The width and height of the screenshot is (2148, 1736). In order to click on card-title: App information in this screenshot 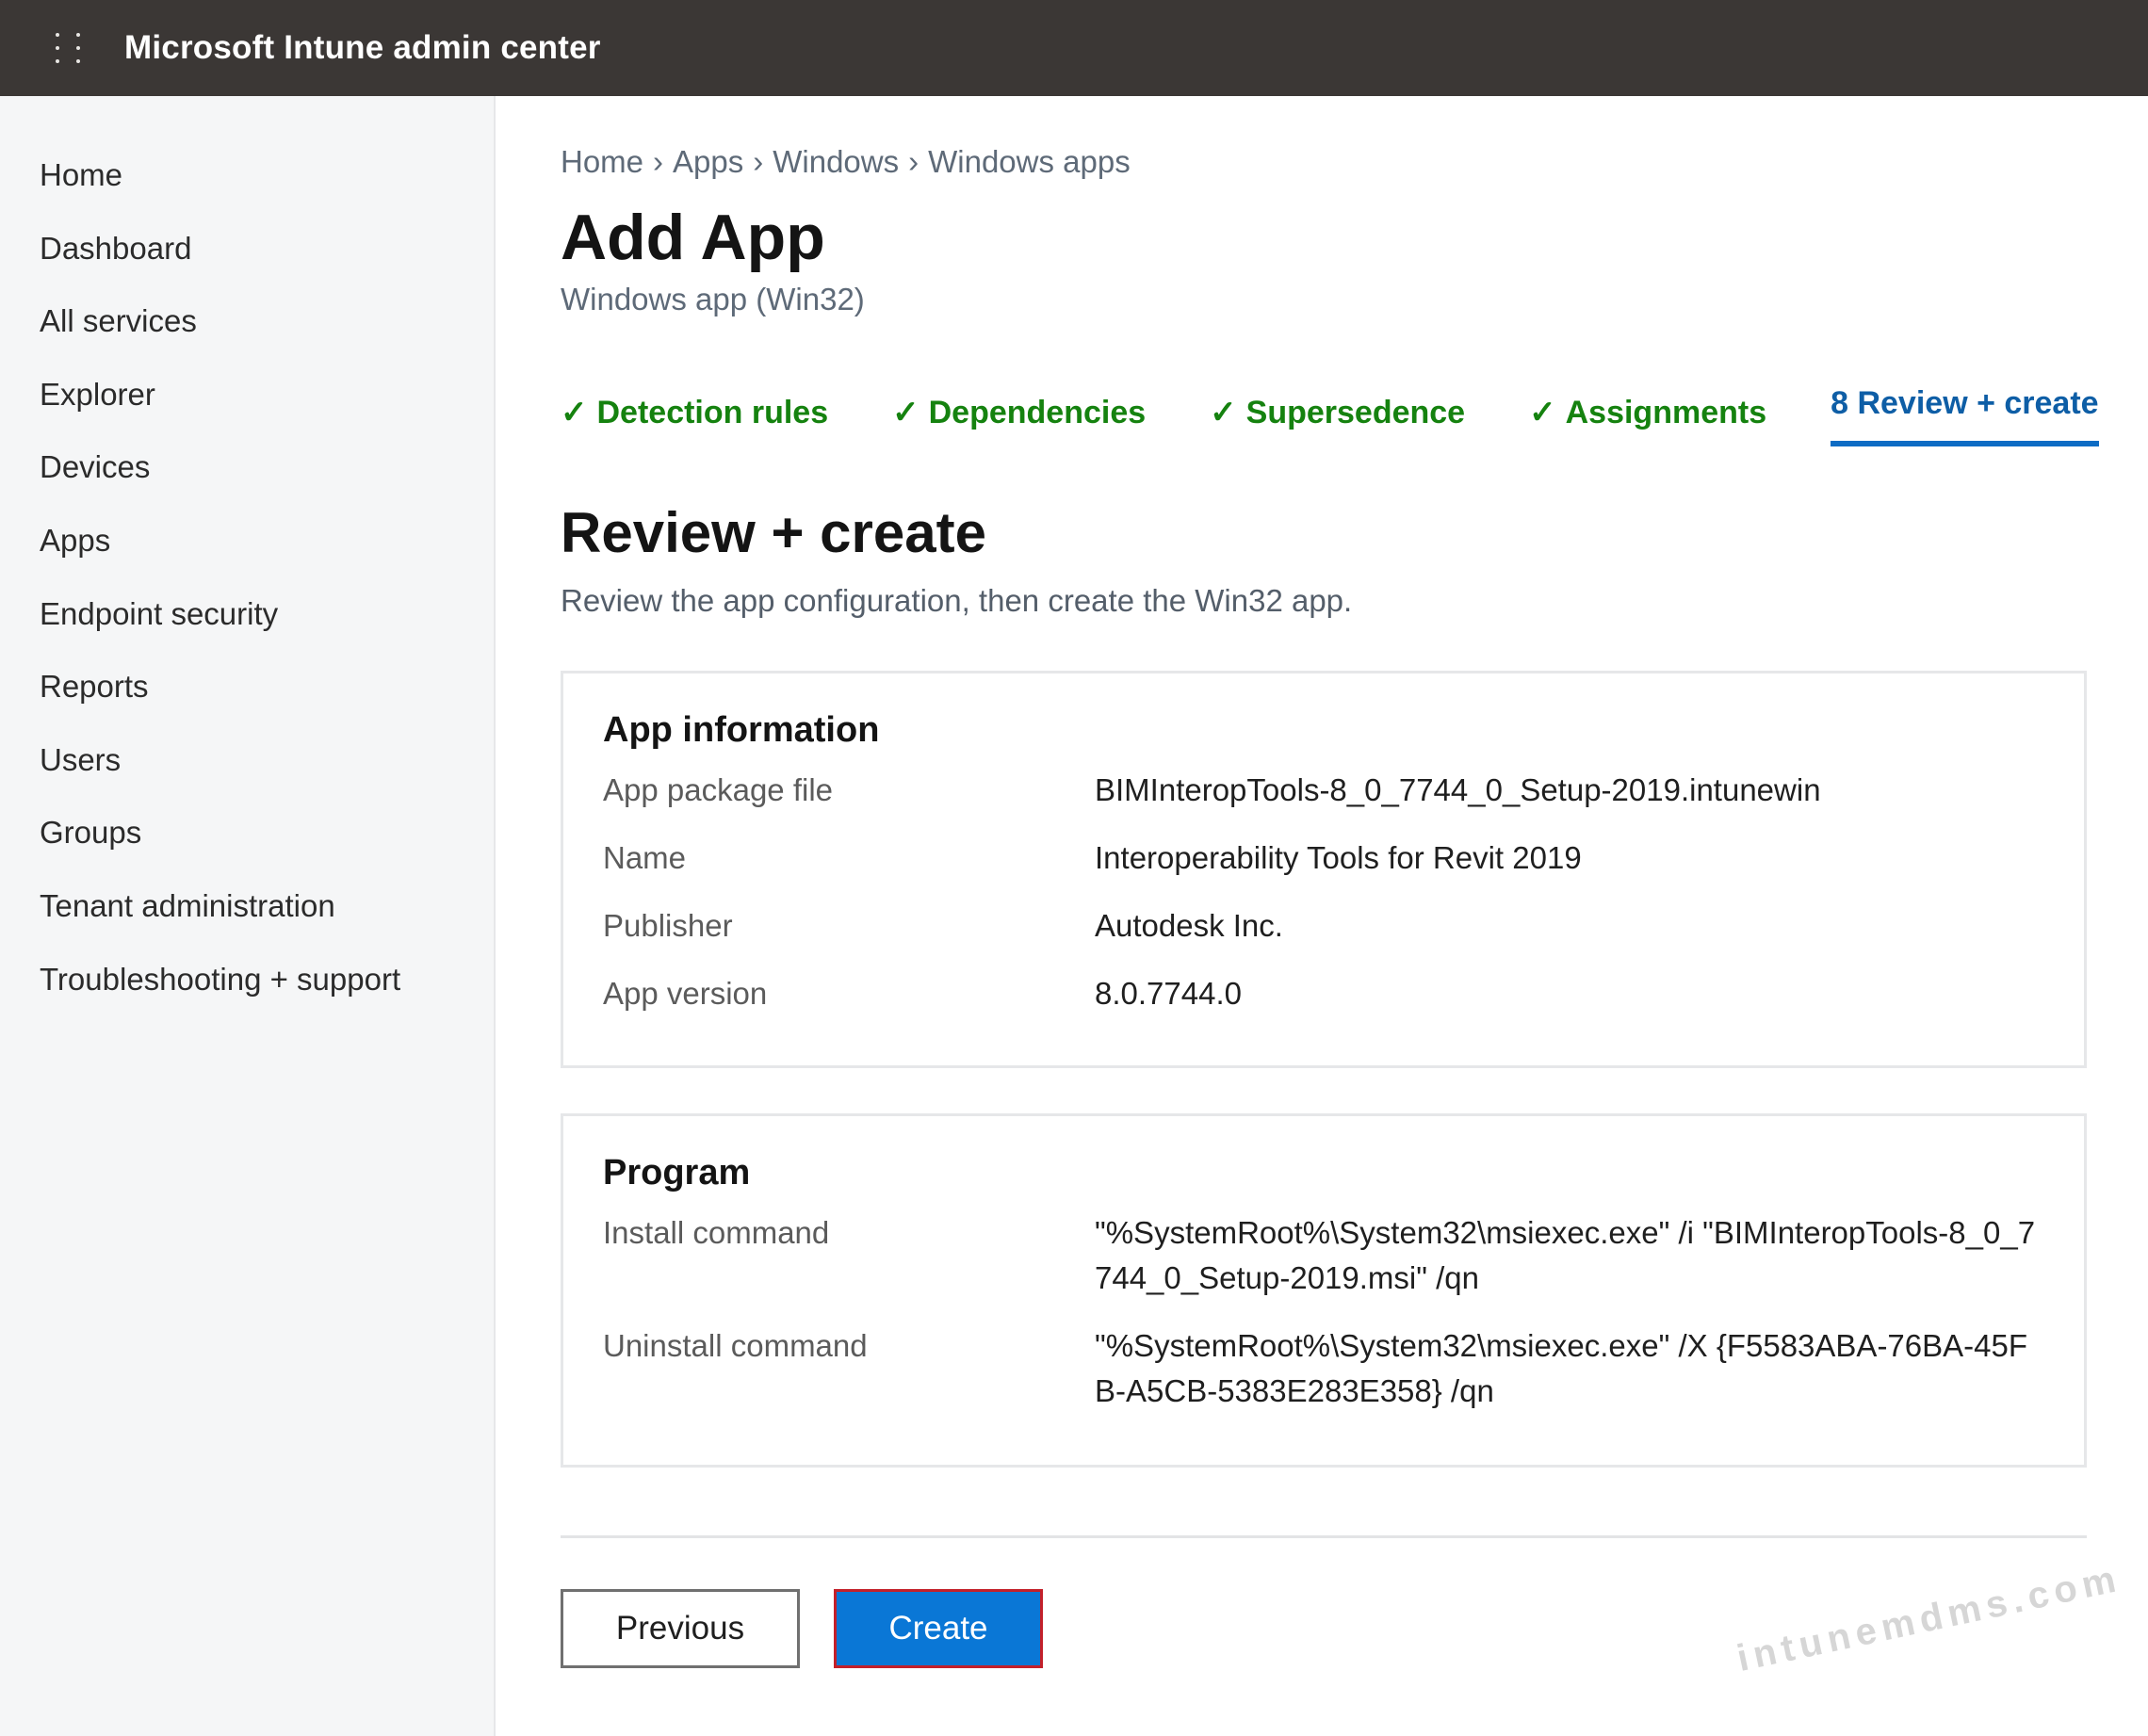, I will do `click(742, 730)`.